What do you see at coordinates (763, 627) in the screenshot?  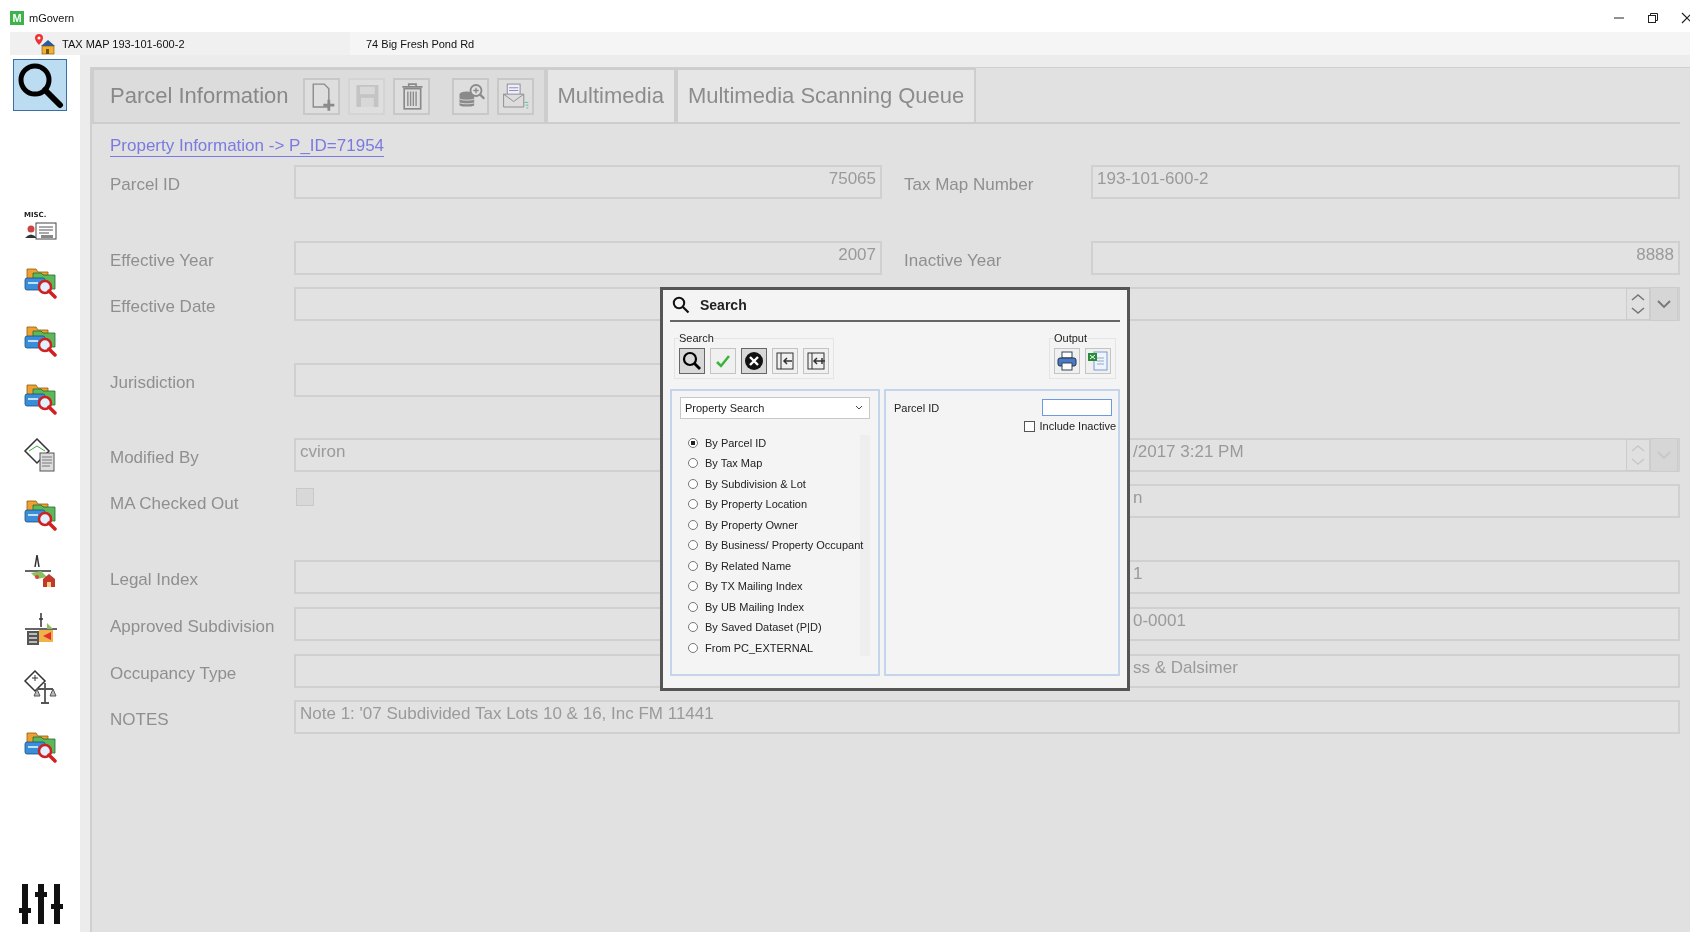 I see `option-label: By Saved Dataset (P|D)` at bounding box center [763, 627].